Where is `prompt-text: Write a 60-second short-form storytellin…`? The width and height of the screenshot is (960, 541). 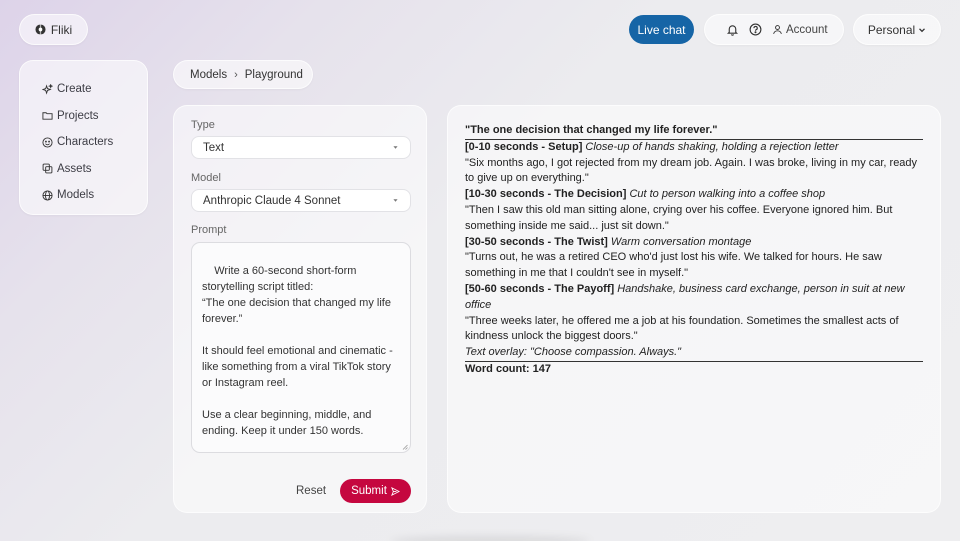
prompt-text: Write a 60-second short-form storytellin… is located at coordinates (297, 351).